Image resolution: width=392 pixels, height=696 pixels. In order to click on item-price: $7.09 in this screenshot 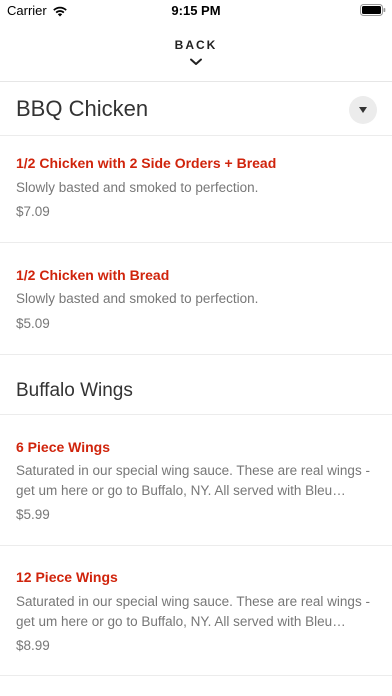, I will do `click(33, 211)`.